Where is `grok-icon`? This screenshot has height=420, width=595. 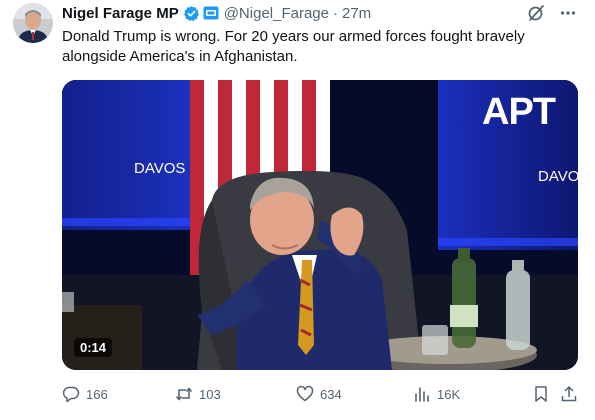 grok-icon is located at coordinates (536, 13).